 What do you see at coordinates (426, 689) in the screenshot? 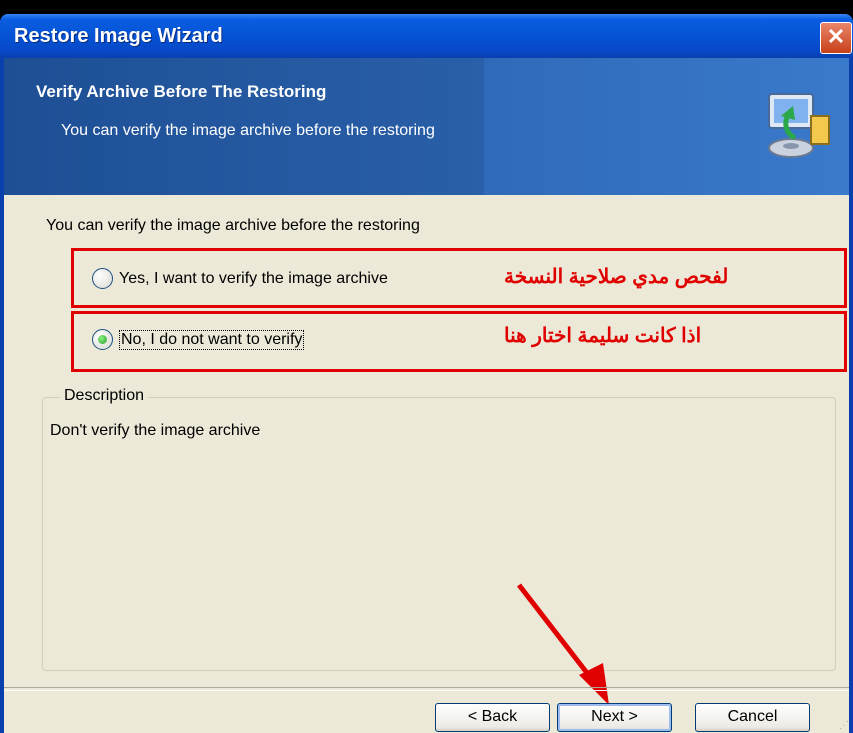
I see `button-divider` at bounding box center [426, 689].